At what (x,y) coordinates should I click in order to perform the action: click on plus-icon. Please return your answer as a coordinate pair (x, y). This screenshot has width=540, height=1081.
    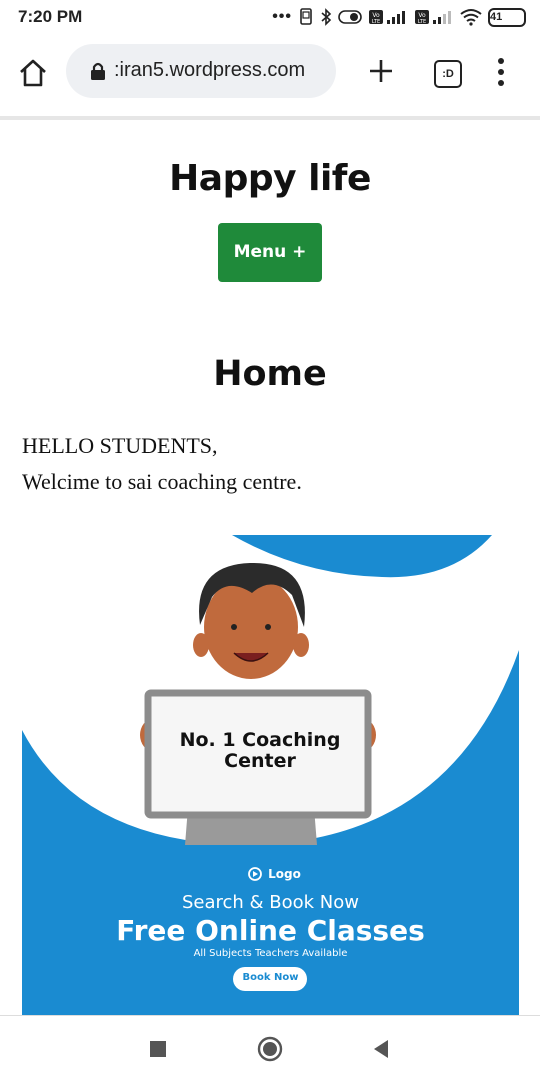
    Looking at the image, I should click on (381, 71).